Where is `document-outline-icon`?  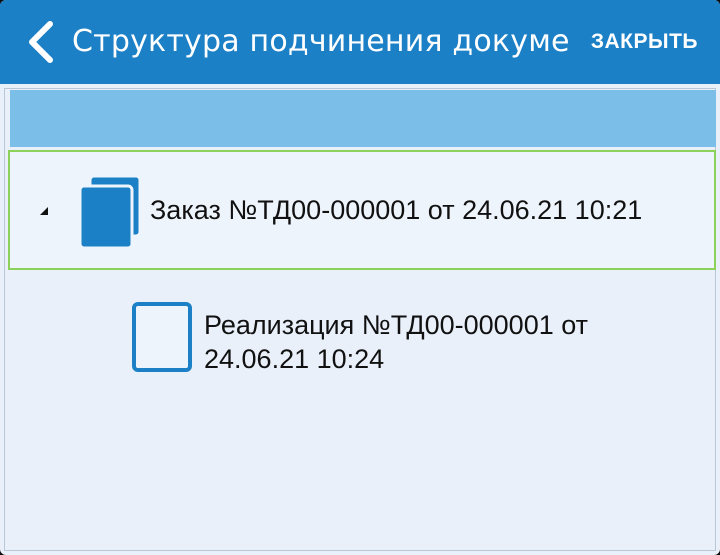
document-outline-icon is located at coordinates (162, 337).